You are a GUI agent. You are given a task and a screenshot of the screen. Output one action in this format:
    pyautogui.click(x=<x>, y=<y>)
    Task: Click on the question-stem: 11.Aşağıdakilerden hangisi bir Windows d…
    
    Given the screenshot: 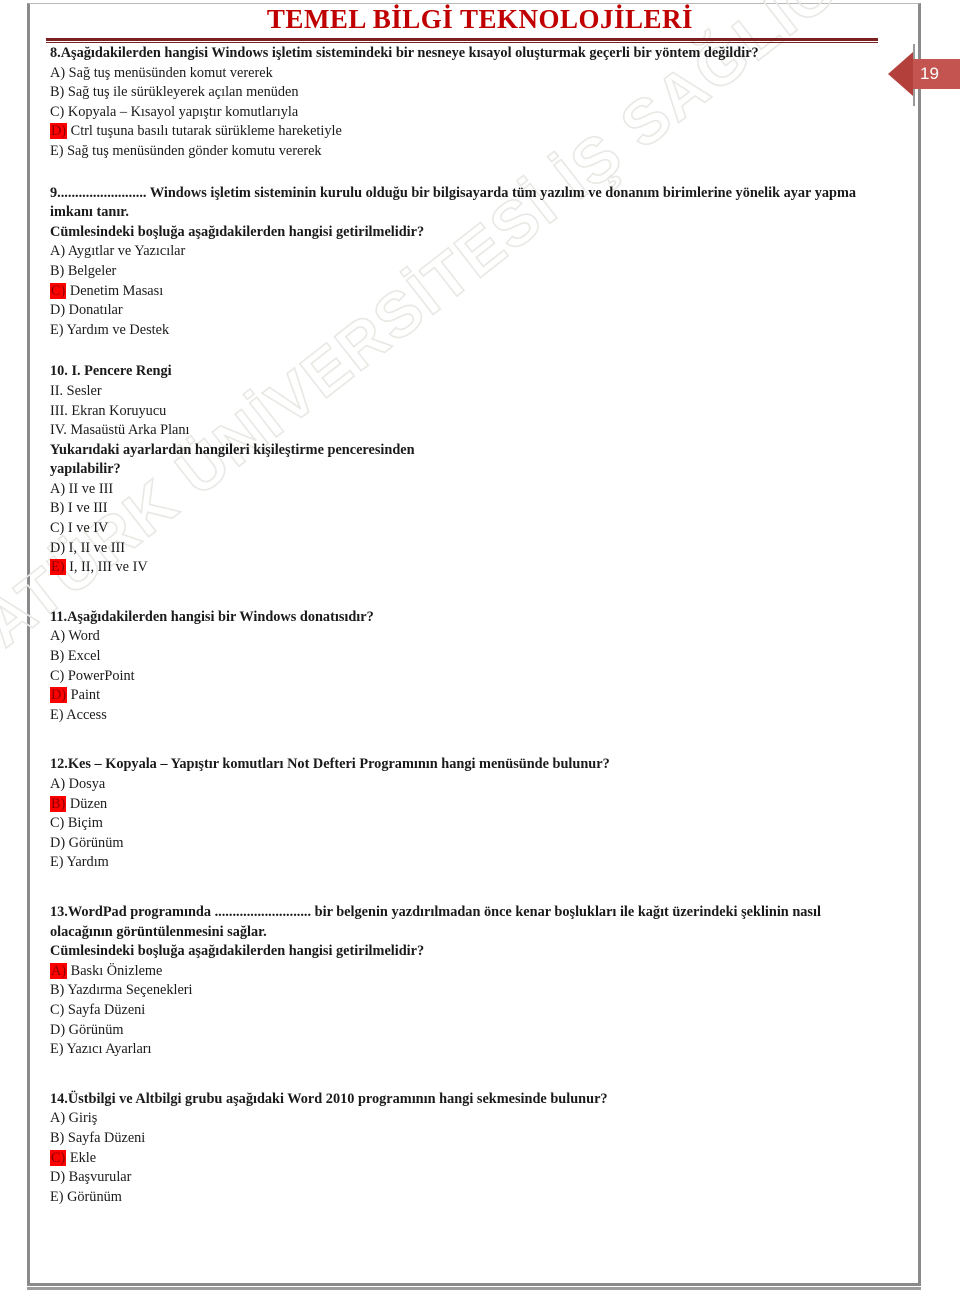 What is the action you would take?
    pyautogui.click(x=212, y=616)
    